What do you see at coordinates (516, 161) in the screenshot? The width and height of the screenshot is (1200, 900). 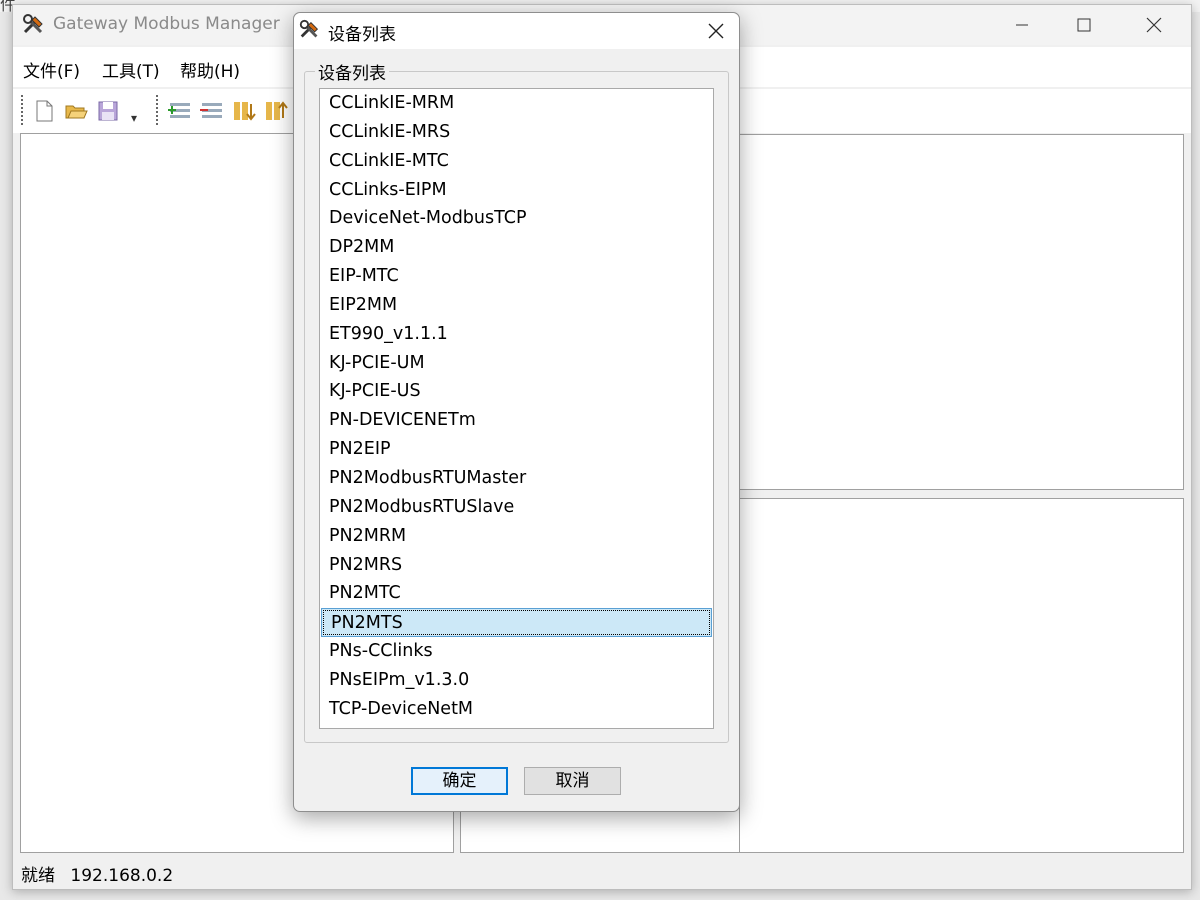 I see `device-list-item: CCLinkIE-MTC` at bounding box center [516, 161].